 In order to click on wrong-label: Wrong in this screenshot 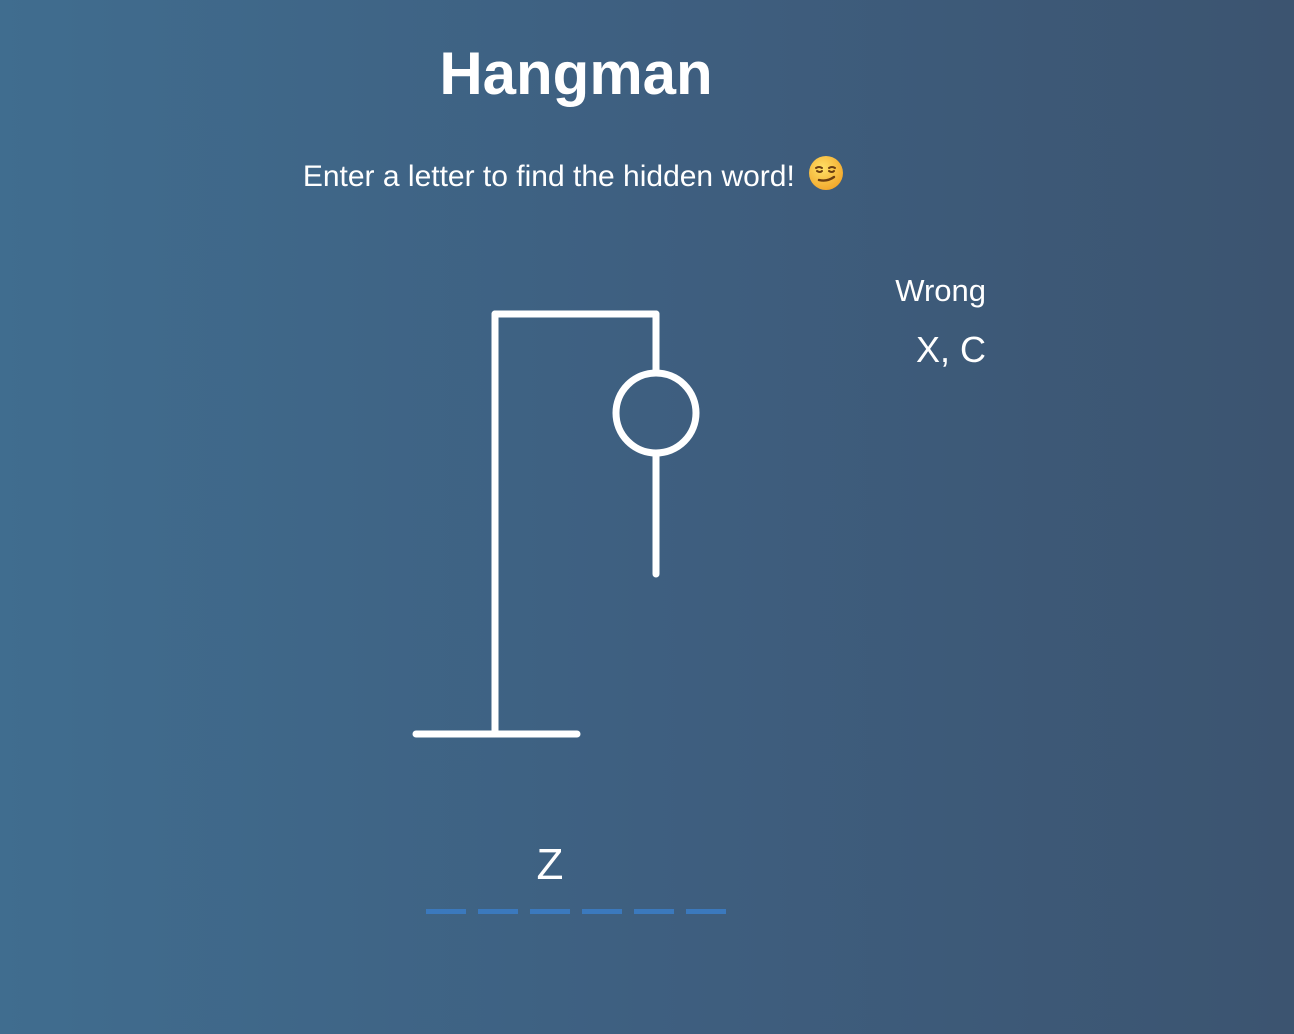, I will do `click(940, 290)`.